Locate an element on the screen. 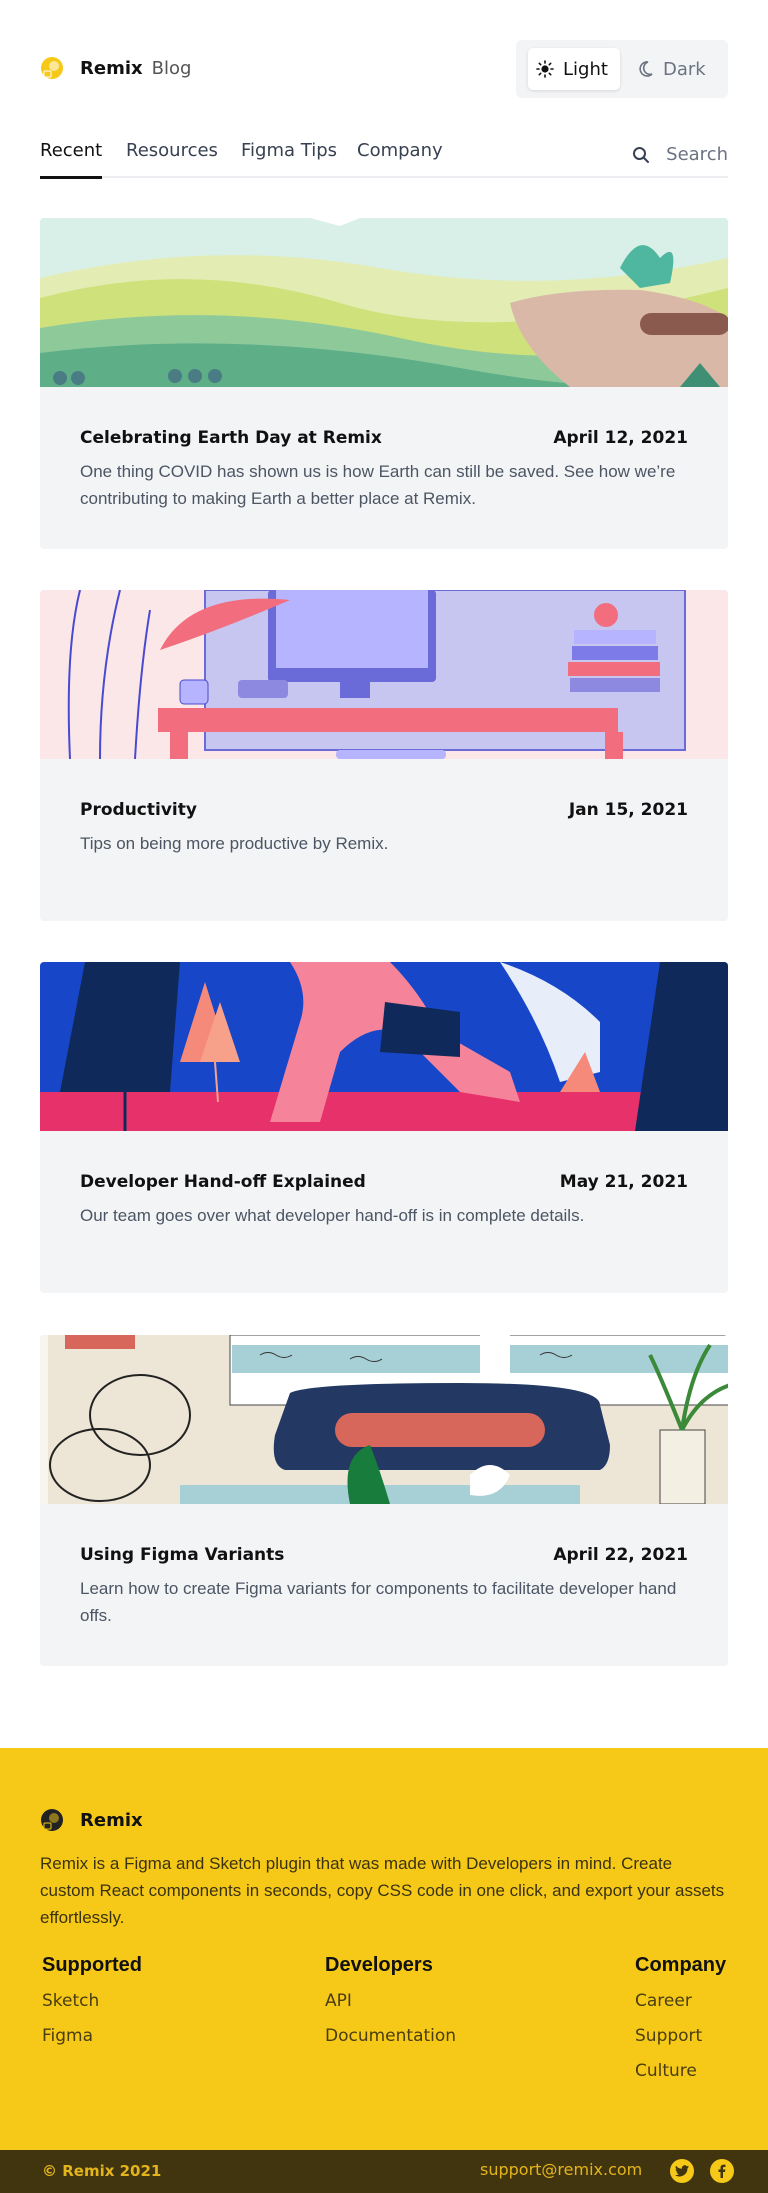  productivity-illustration is located at coordinates (384, 674).